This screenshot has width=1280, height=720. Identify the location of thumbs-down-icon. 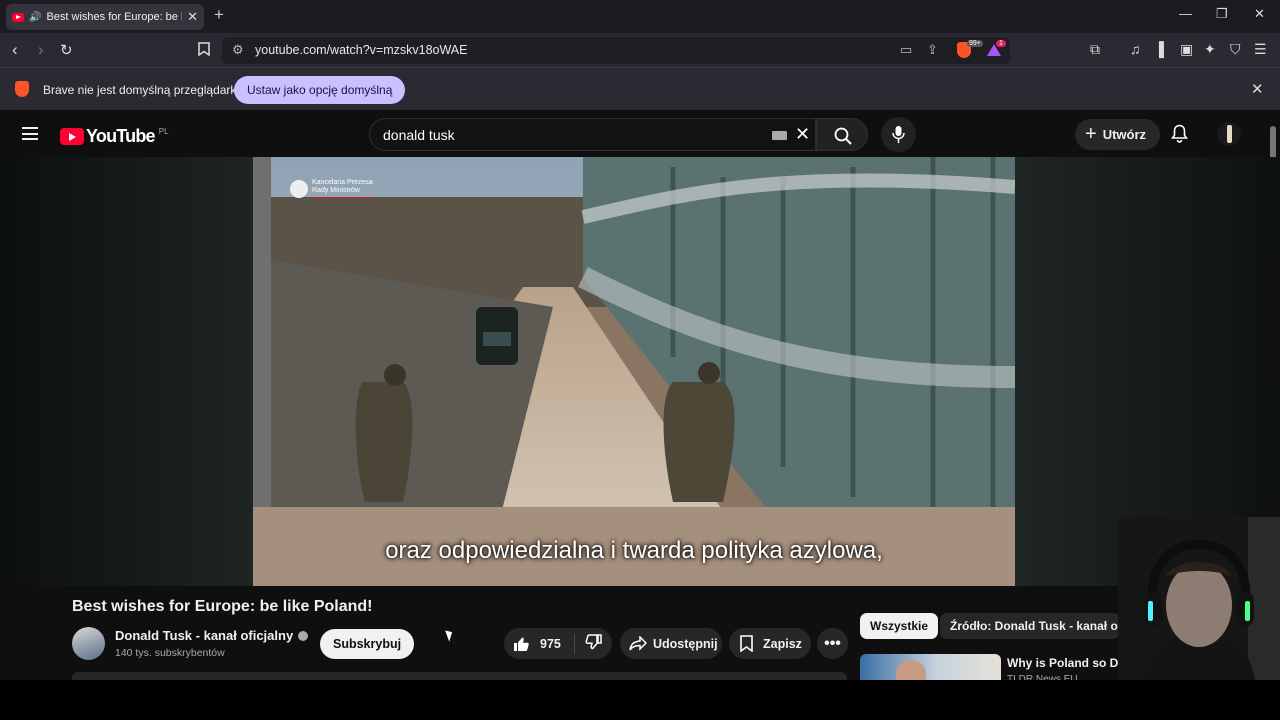
(593, 642).